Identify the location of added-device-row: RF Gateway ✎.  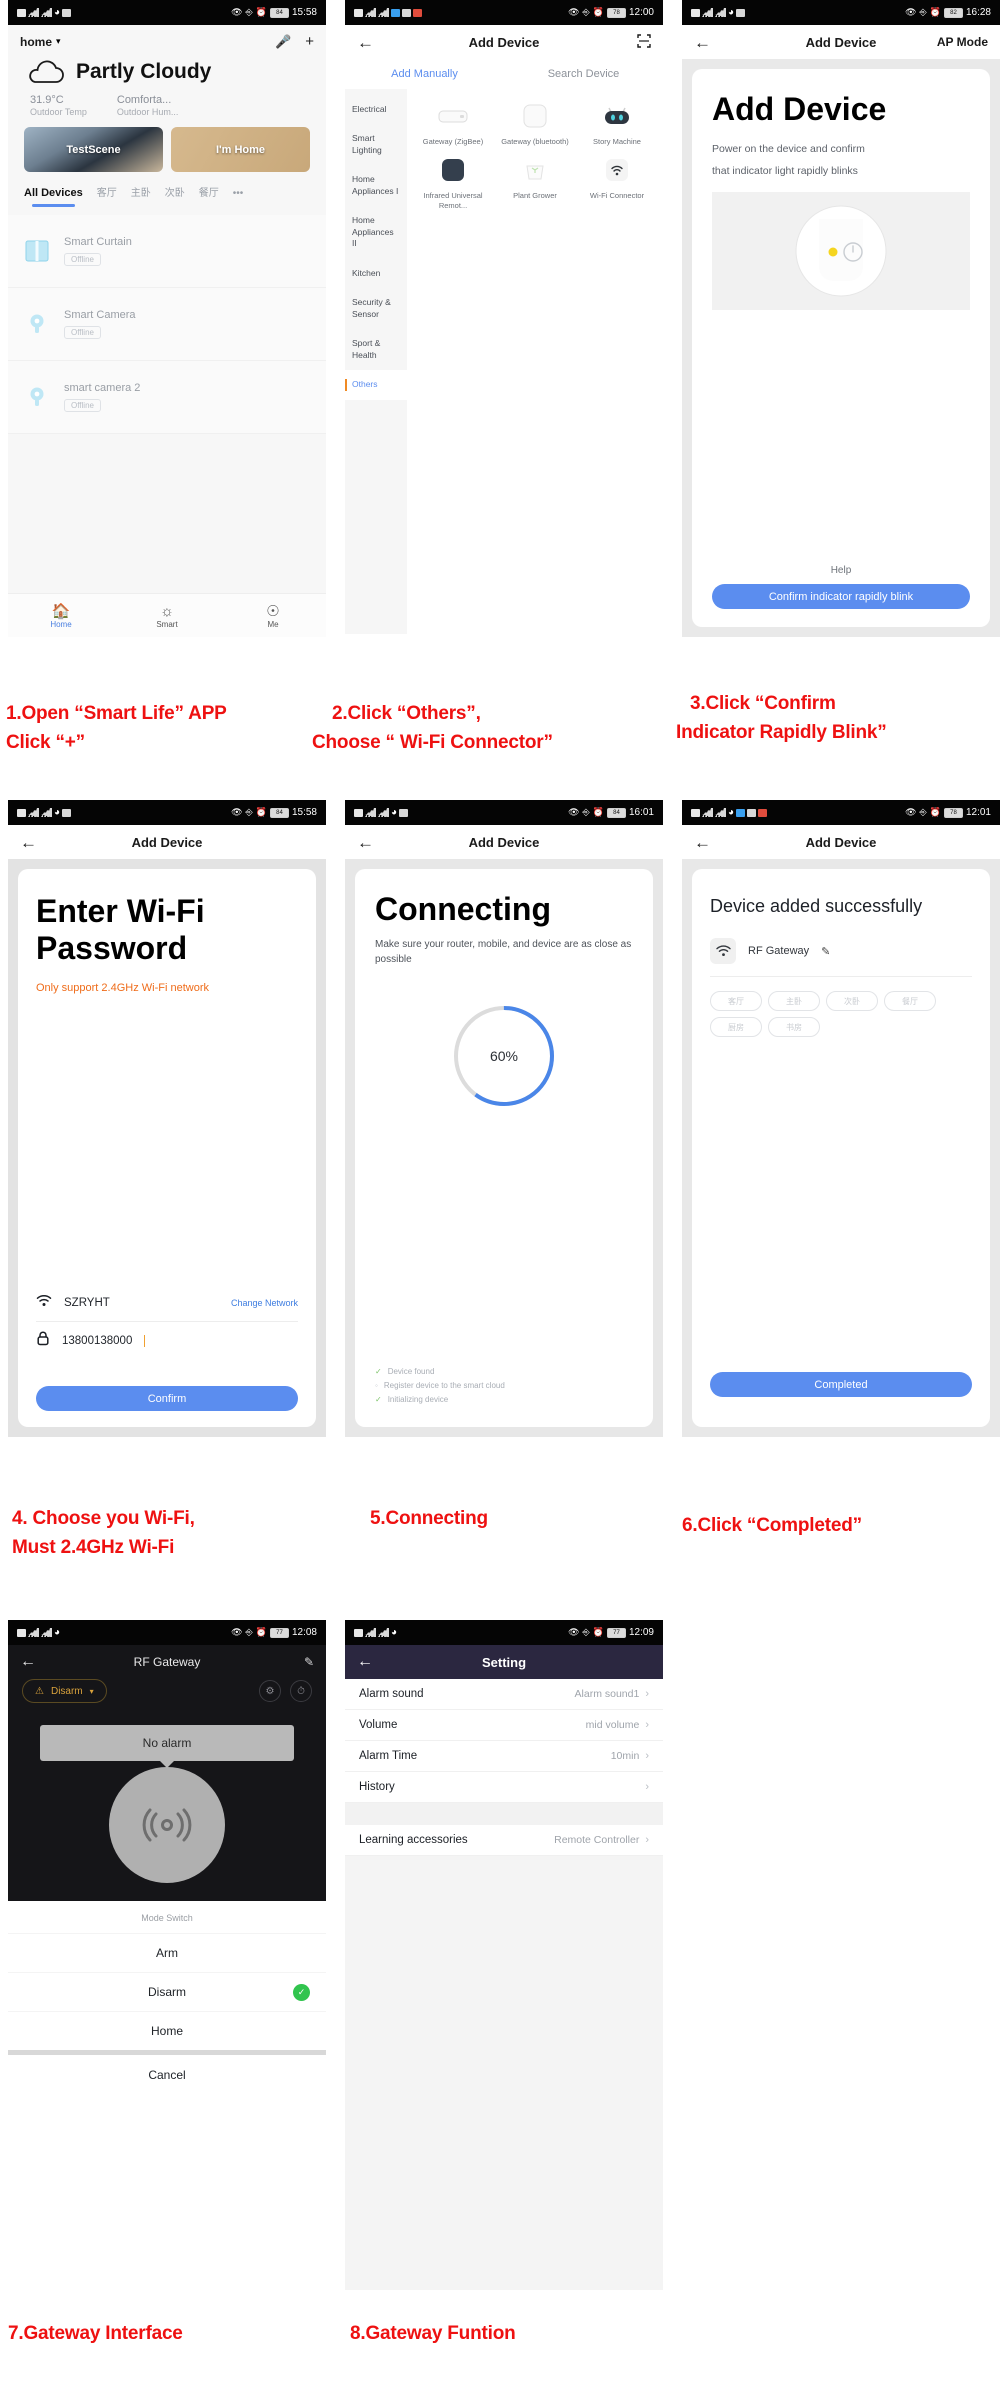
(841, 951).